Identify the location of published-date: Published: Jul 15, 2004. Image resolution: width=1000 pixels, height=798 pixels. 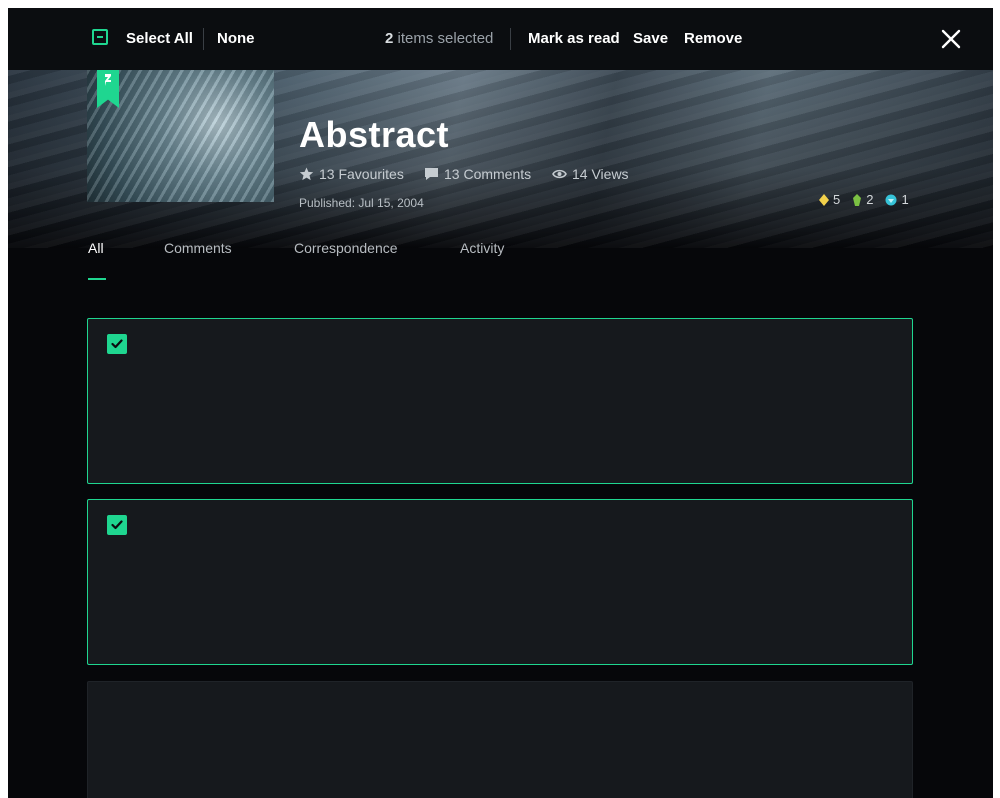
(361, 203).